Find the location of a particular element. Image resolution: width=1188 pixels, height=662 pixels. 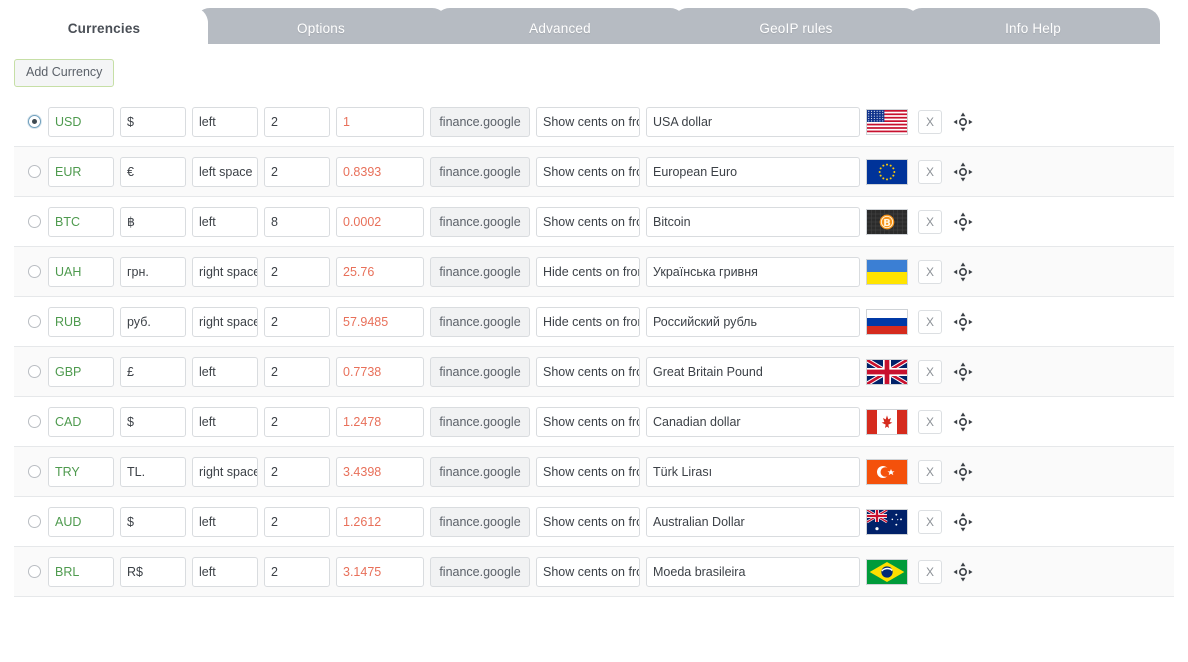

currency-code-input: EUR is located at coordinates (81, 171).